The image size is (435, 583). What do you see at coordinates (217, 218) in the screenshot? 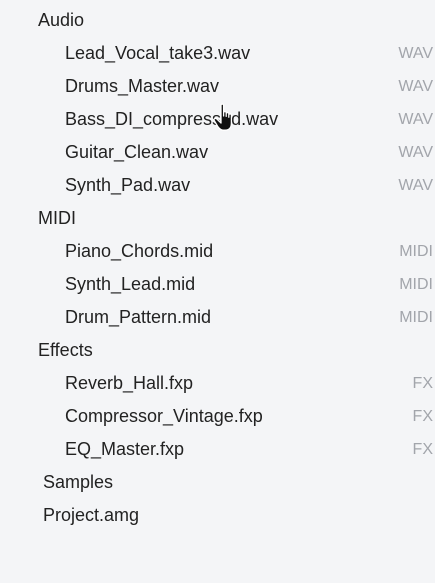
I see `folder-midi: MIDI` at bounding box center [217, 218].